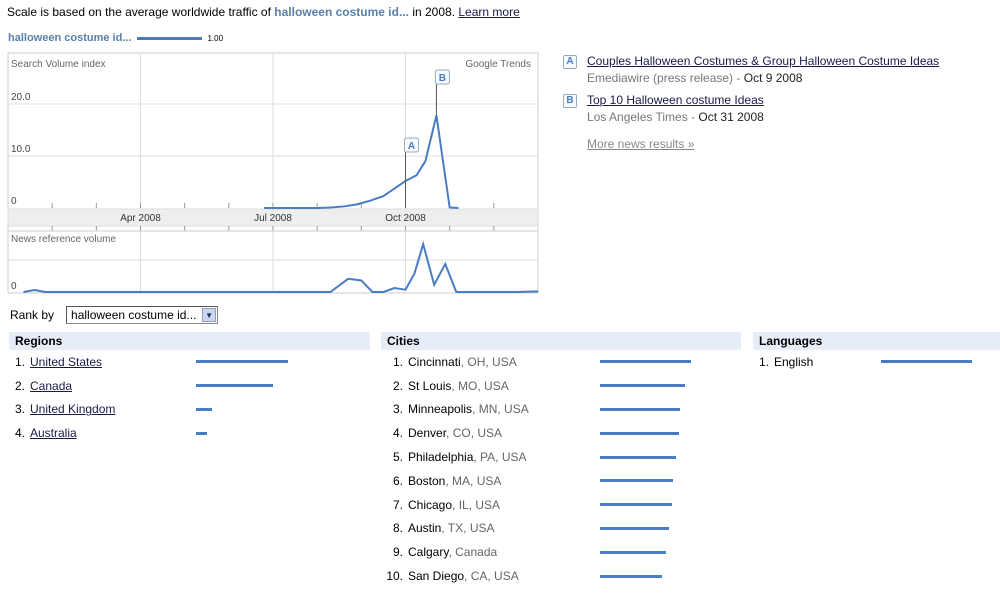  I want to click on regions-row: 2. Canada, so click(189, 386).